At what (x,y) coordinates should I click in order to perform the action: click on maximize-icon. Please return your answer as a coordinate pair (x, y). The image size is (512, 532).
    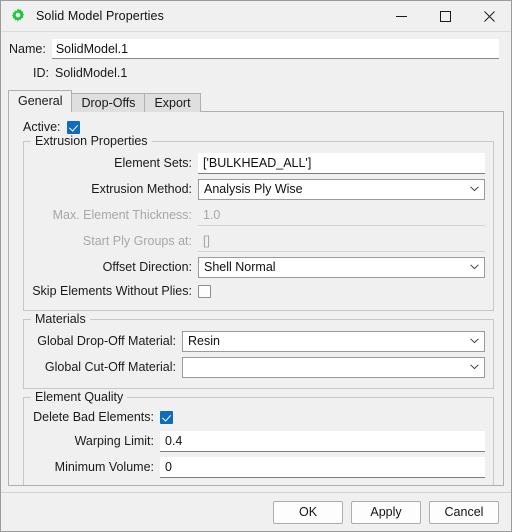
    Looking at the image, I should click on (445, 16).